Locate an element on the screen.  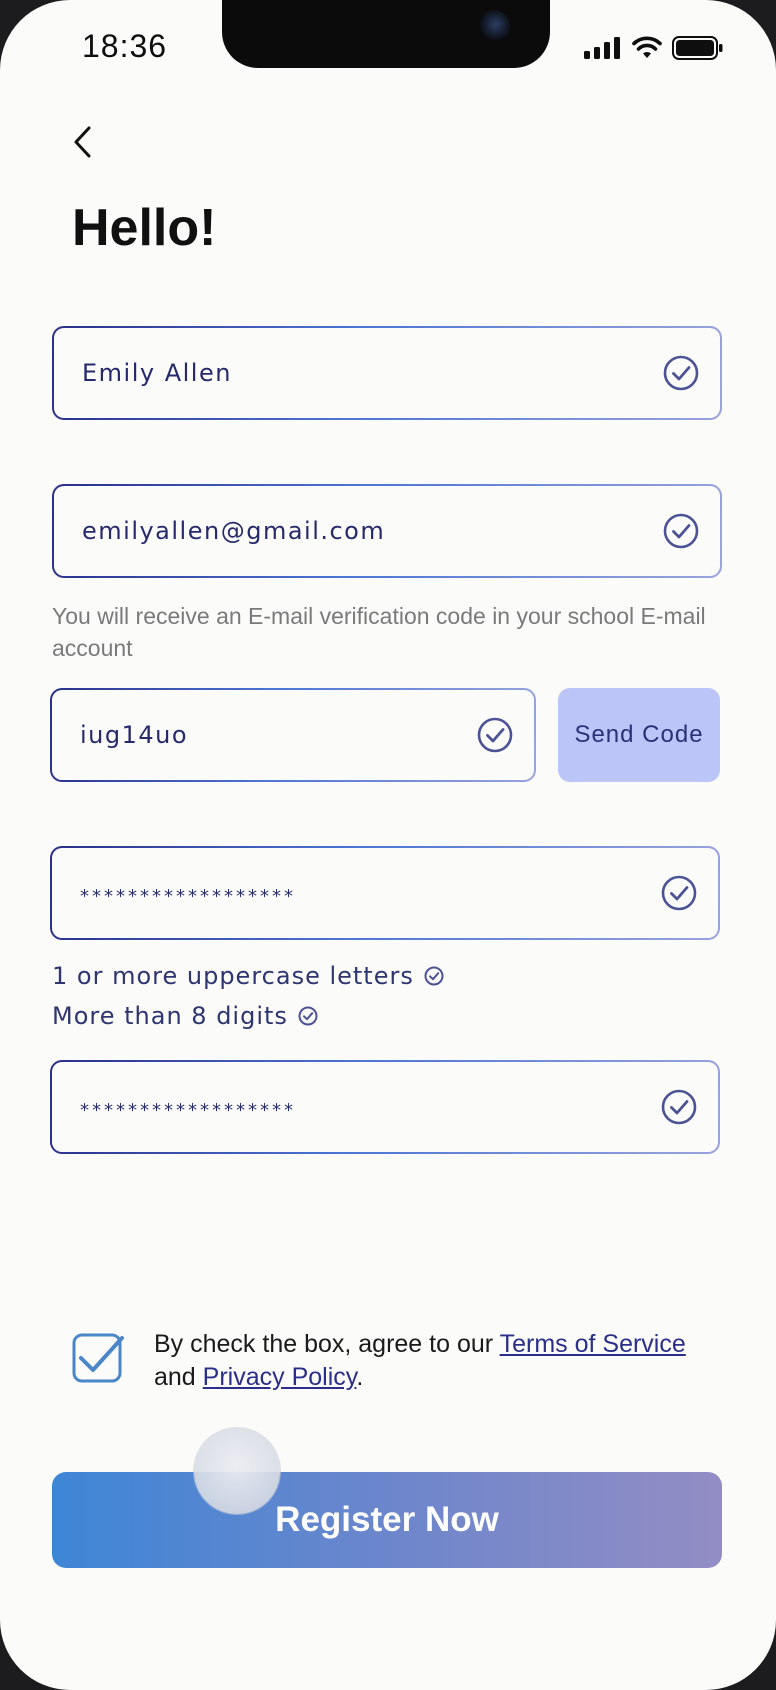
password-rule-label: More than 8 digits is located at coordinates (170, 1016).